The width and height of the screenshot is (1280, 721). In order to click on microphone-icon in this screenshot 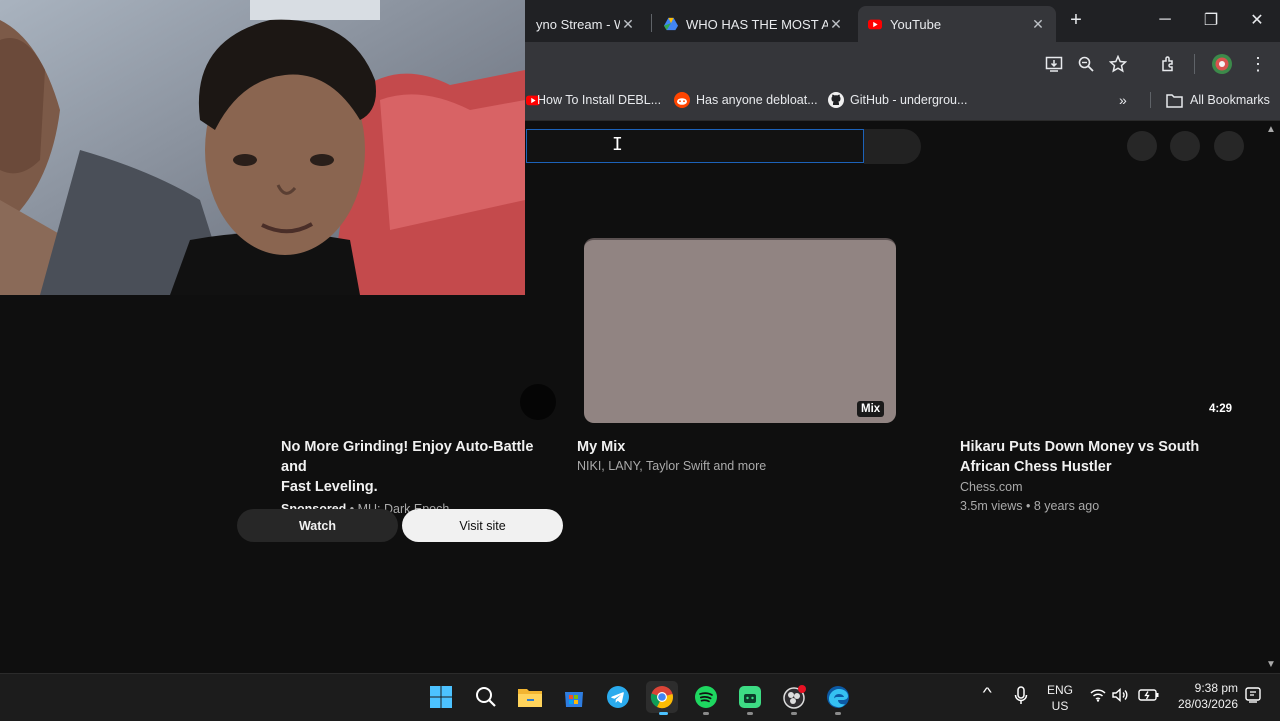, I will do `click(1021, 698)`.